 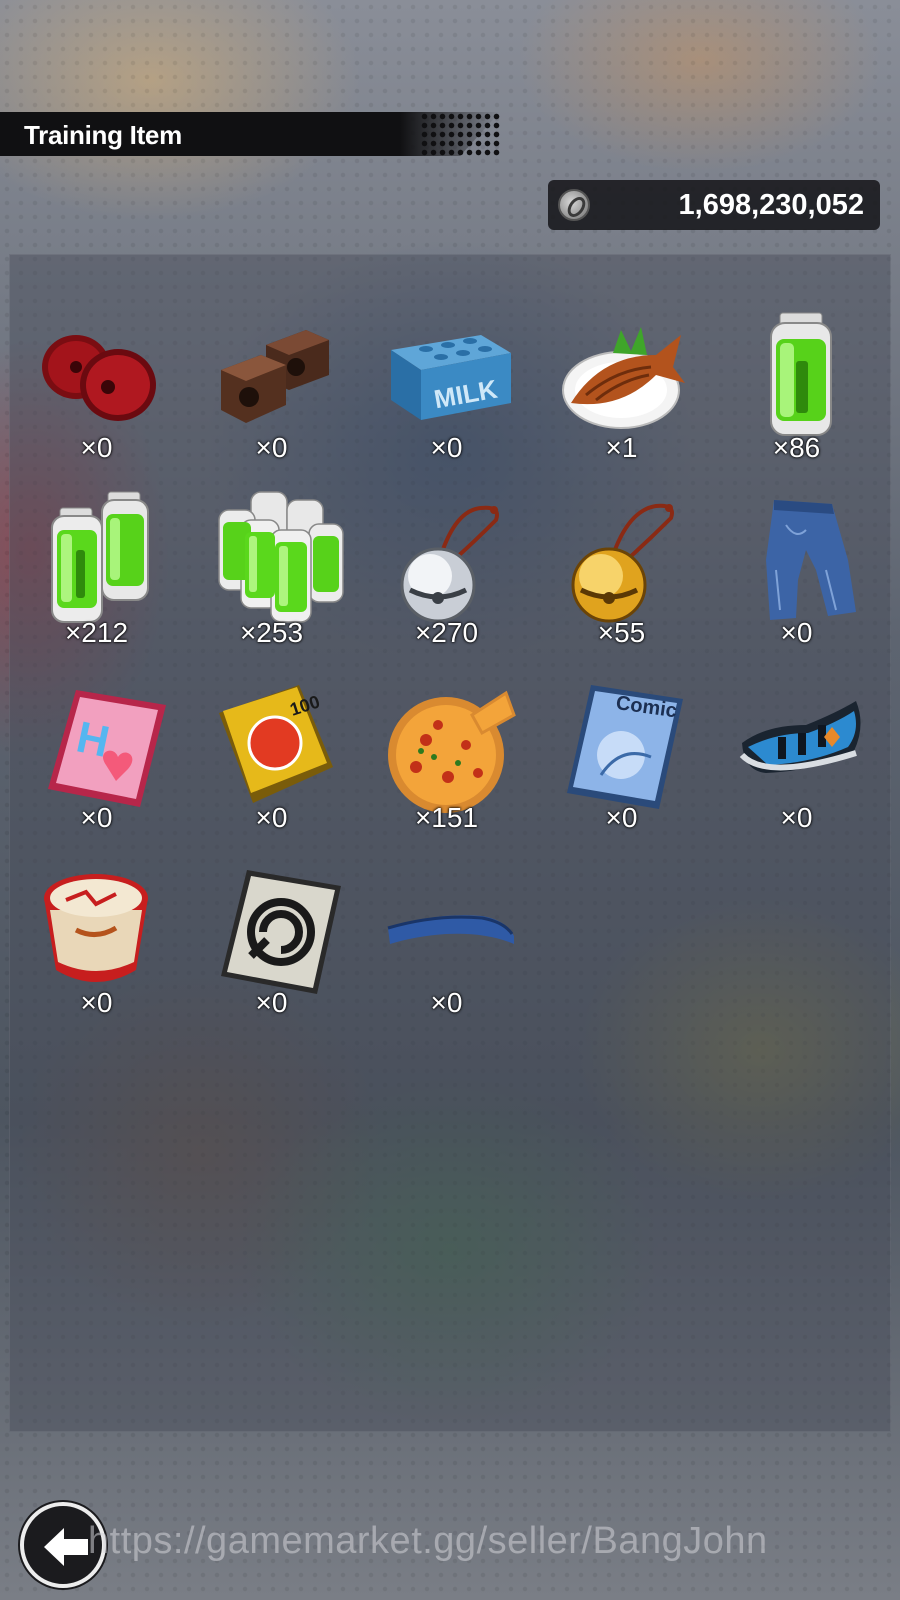 I want to click on item-count: ×270, so click(x=446, y=632).